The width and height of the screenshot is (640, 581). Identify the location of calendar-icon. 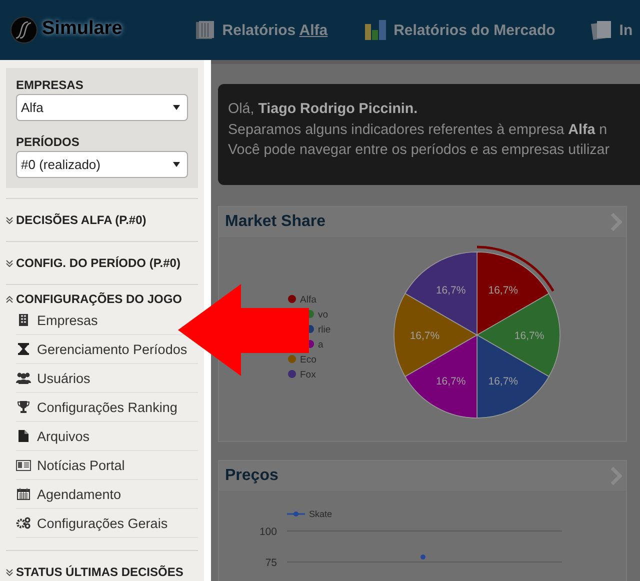
(23, 494).